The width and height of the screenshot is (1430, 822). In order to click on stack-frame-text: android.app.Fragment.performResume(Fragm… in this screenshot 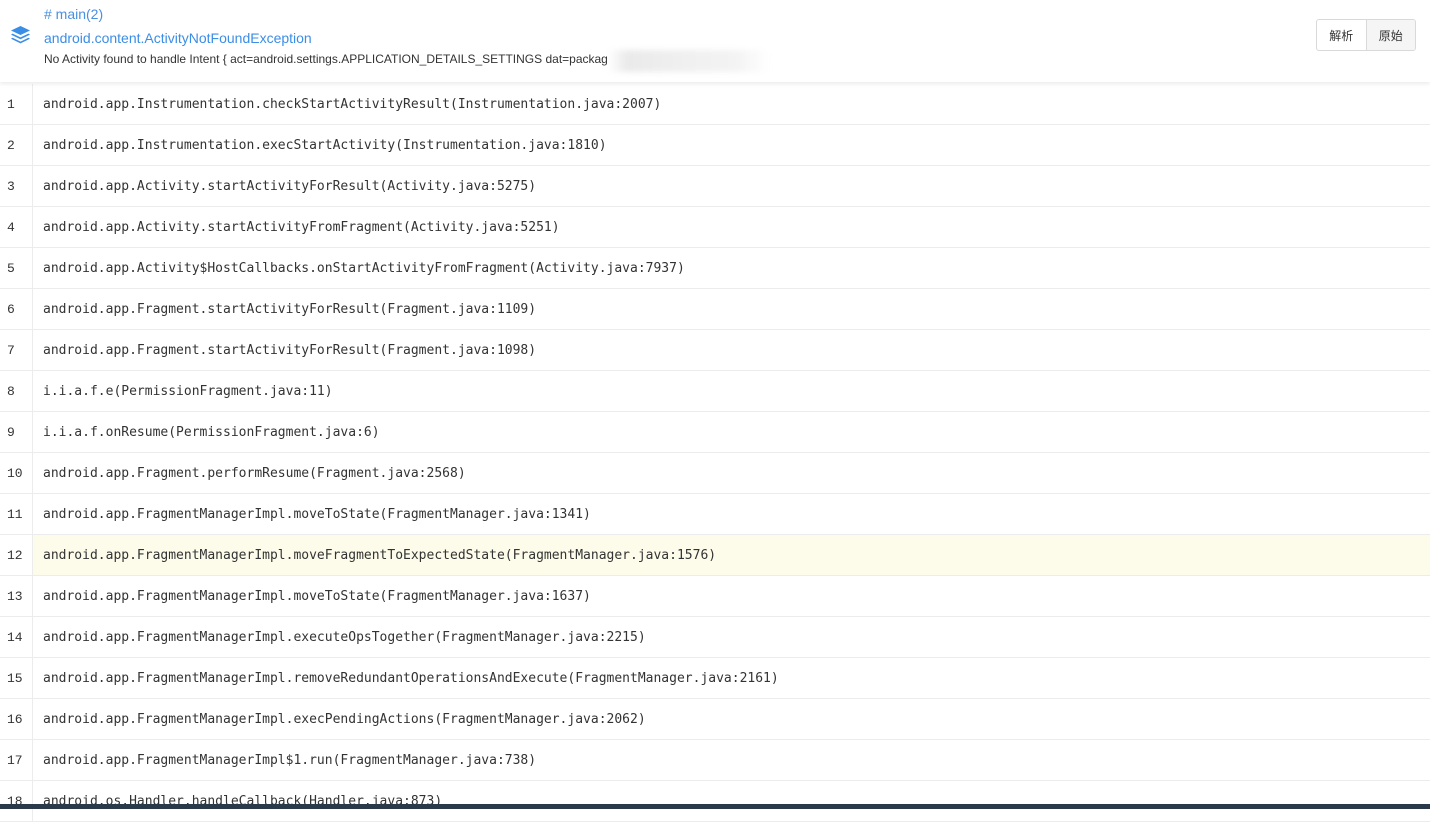, I will do `click(254, 473)`.